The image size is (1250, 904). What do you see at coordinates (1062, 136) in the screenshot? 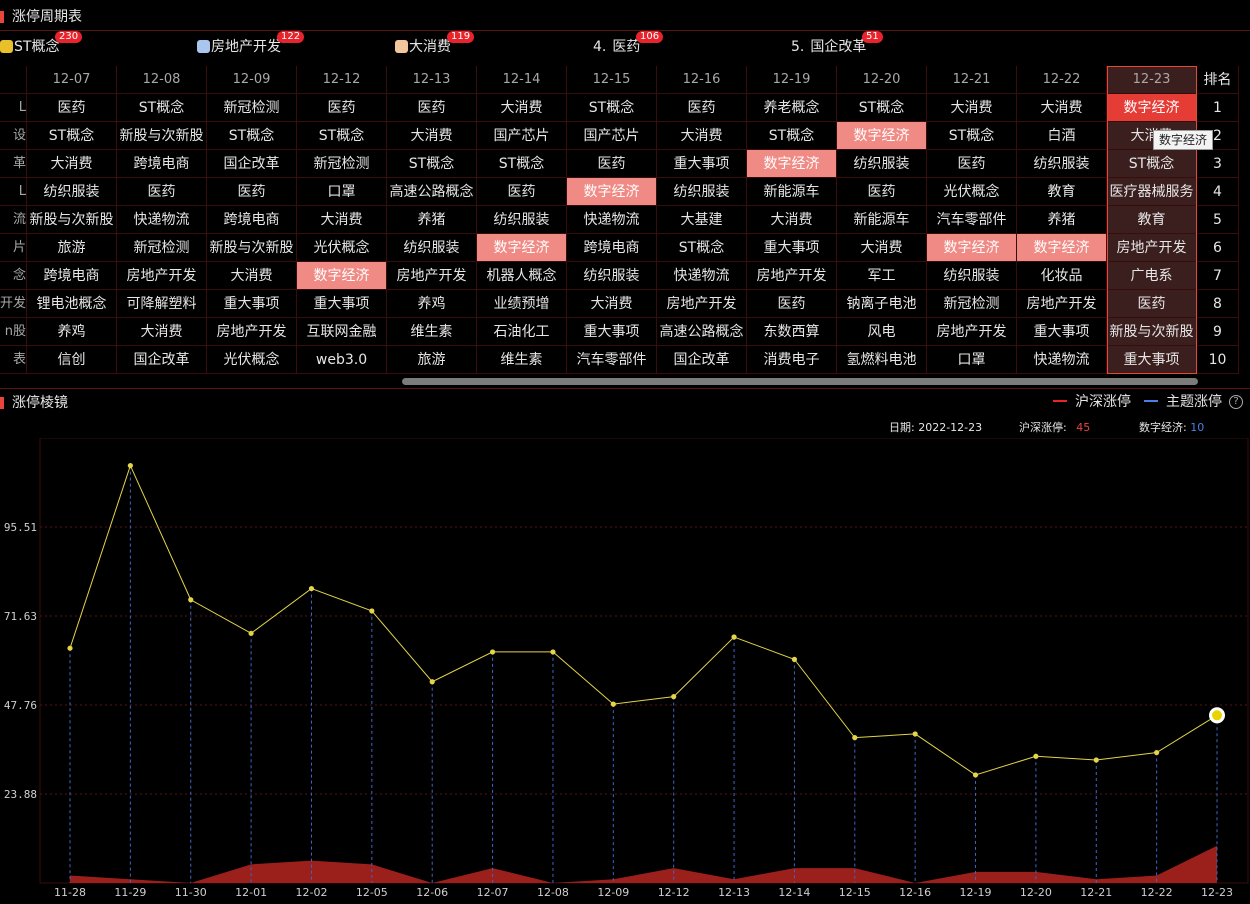
I see `concept-cell: 白酒` at bounding box center [1062, 136].